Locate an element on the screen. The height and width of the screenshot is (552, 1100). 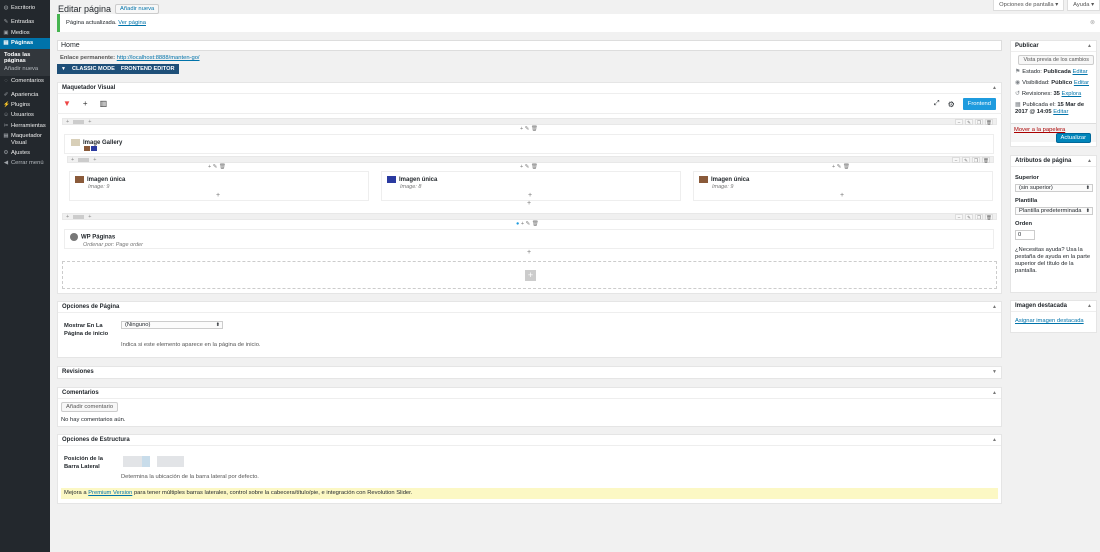
edit-date-link: Editar is located at coordinates (1060, 112).